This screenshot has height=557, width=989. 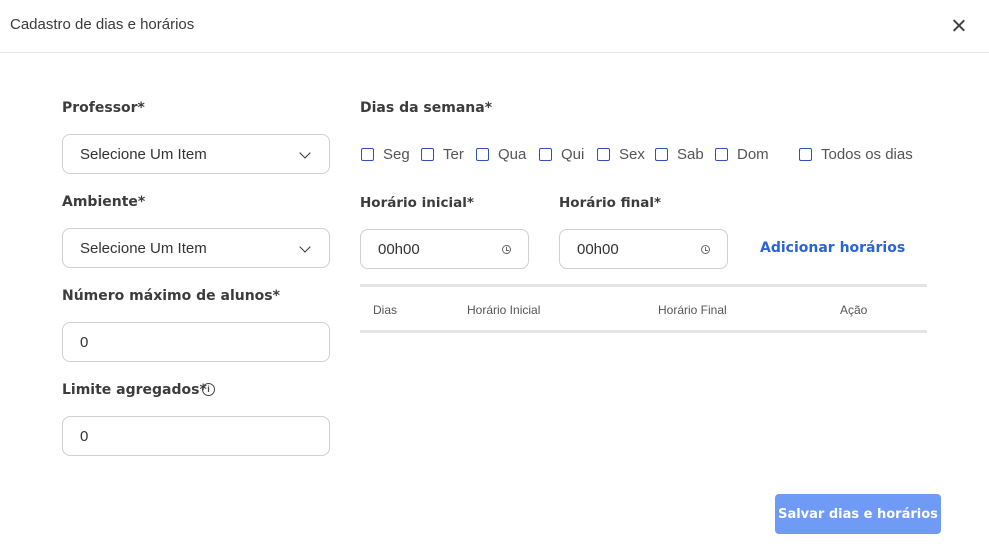 What do you see at coordinates (504, 310) in the screenshot?
I see `column-header-horario-inicial: Horário Inicial` at bounding box center [504, 310].